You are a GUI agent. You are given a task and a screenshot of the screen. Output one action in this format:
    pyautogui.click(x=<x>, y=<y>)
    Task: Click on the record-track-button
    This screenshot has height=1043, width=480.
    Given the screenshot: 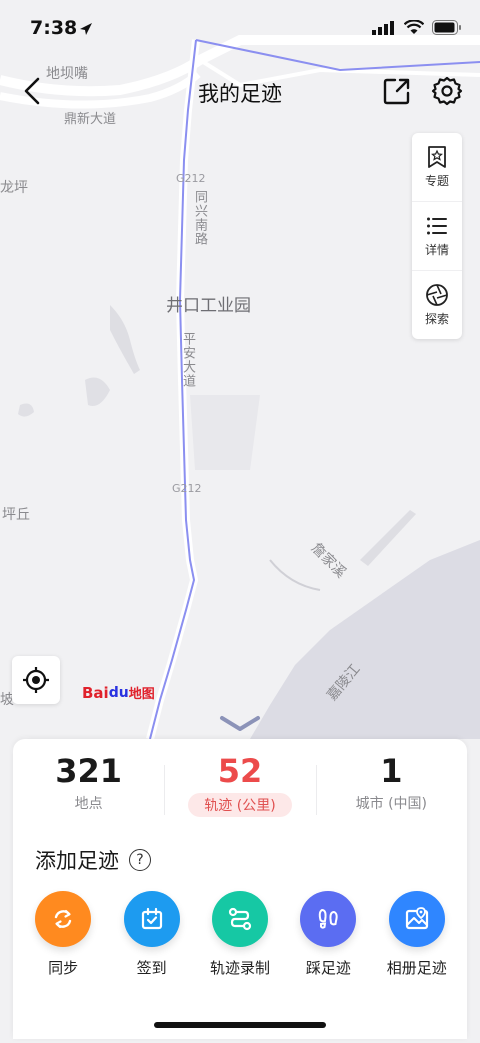 What is the action you would take?
    pyautogui.click(x=239, y=919)
    